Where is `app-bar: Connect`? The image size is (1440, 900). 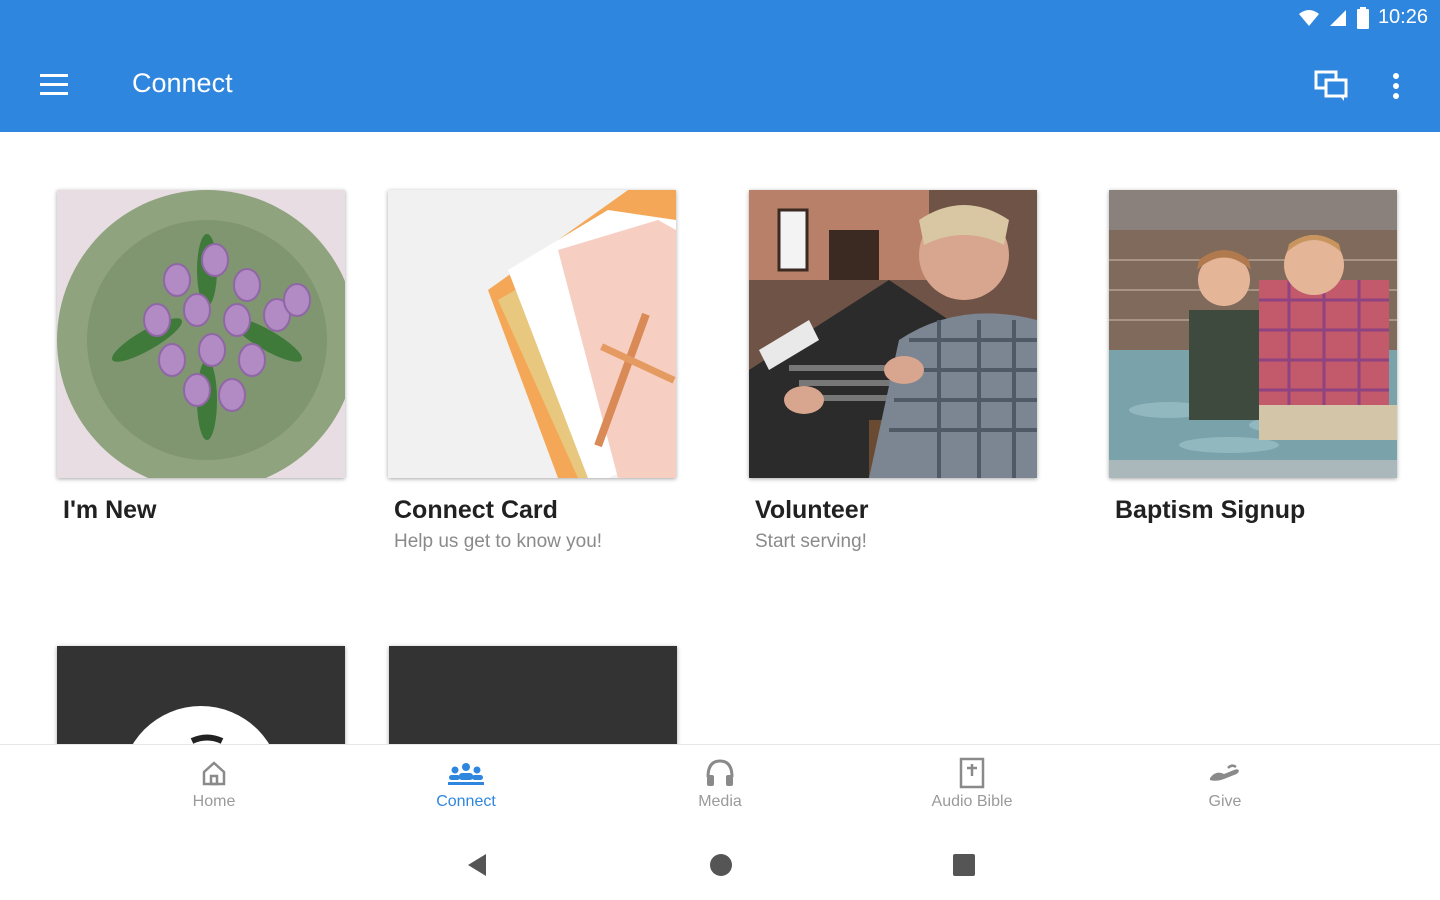
app-bar: Connect is located at coordinates (720, 85).